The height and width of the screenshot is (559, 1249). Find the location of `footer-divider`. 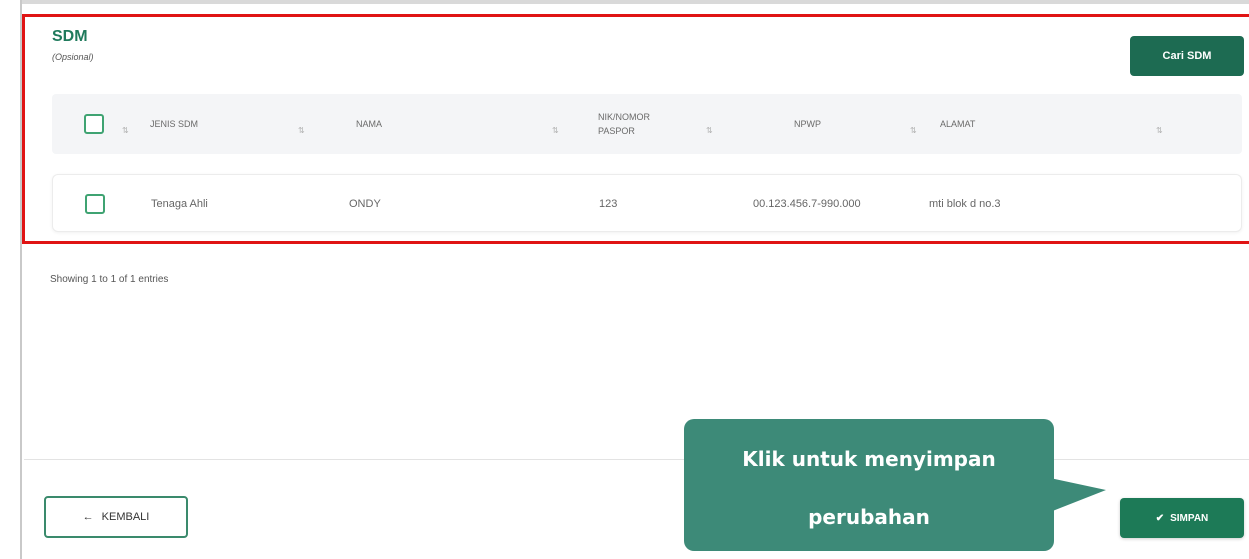

footer-divider is located at coordinates (636, 459).